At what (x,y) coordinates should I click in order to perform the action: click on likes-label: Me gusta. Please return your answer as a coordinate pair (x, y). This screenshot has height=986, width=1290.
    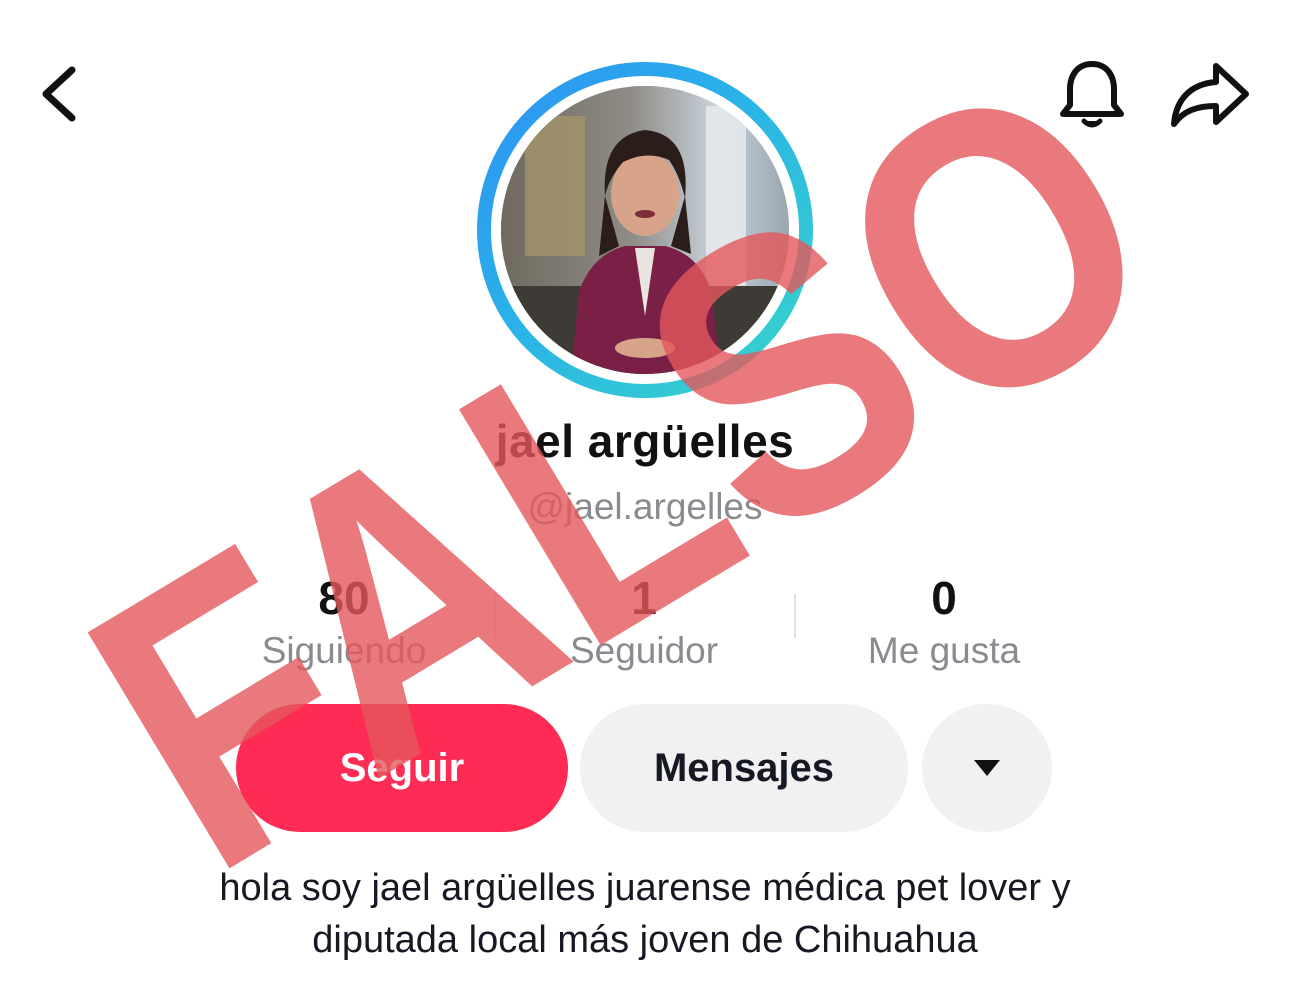
    Looking at the image, I should click on (944, 650).